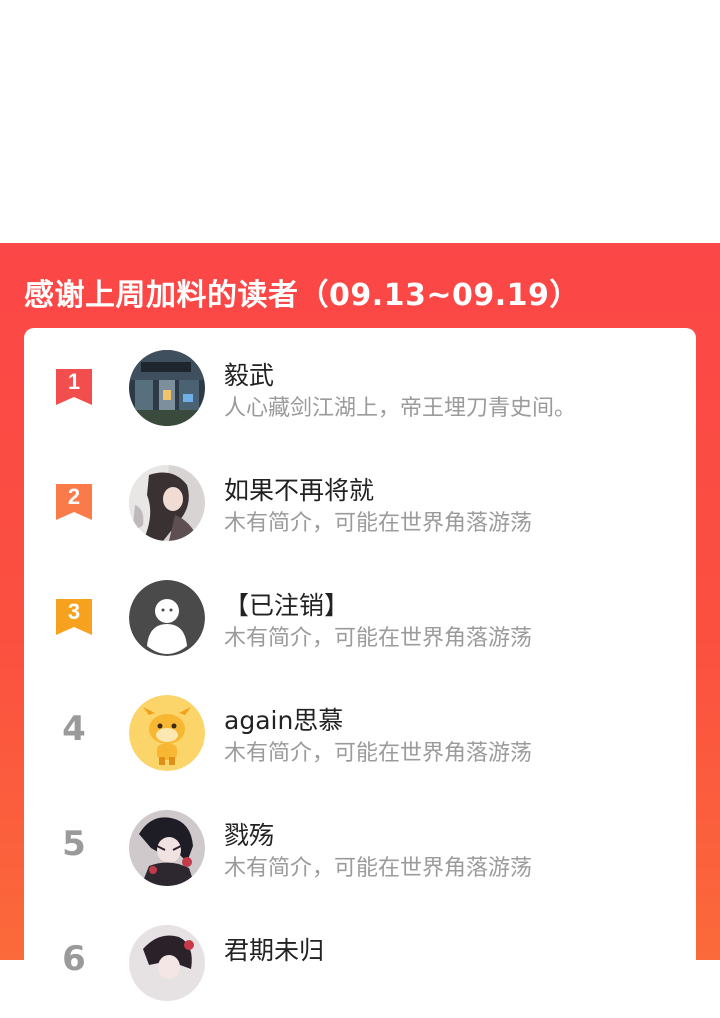 The height and width of the screenshot is (1018, 720). Describe the element at coordinates (167, 503) in the screenshot. I see `anime-figure-avatar` at that location.